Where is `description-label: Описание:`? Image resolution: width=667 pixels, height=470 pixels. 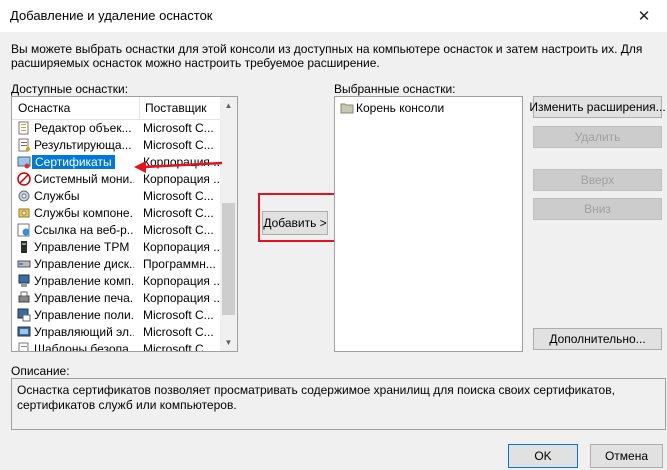 description-label: Описание: is located at coordinates (40, 371).